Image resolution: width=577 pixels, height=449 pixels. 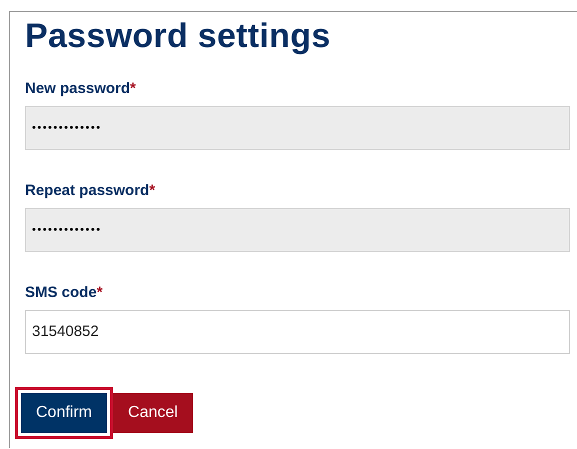 I want to click on cancel-button: Cancel, so click(x=153, y=413).